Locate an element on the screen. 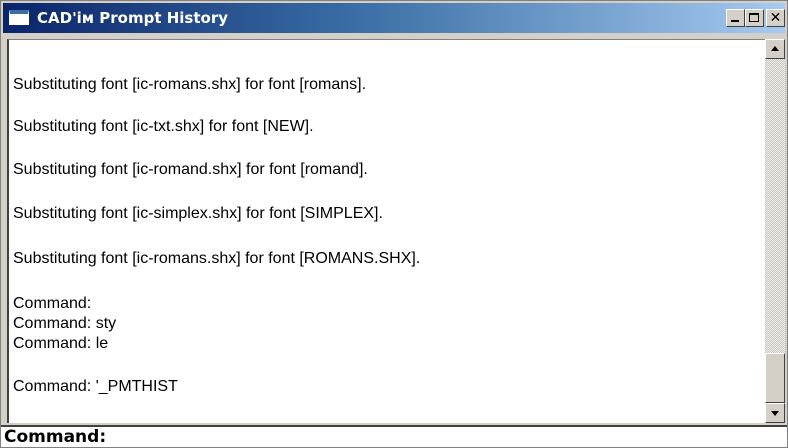 The image size is (788, 448). history-line: Command: sty is located at coordinates (65, 323).